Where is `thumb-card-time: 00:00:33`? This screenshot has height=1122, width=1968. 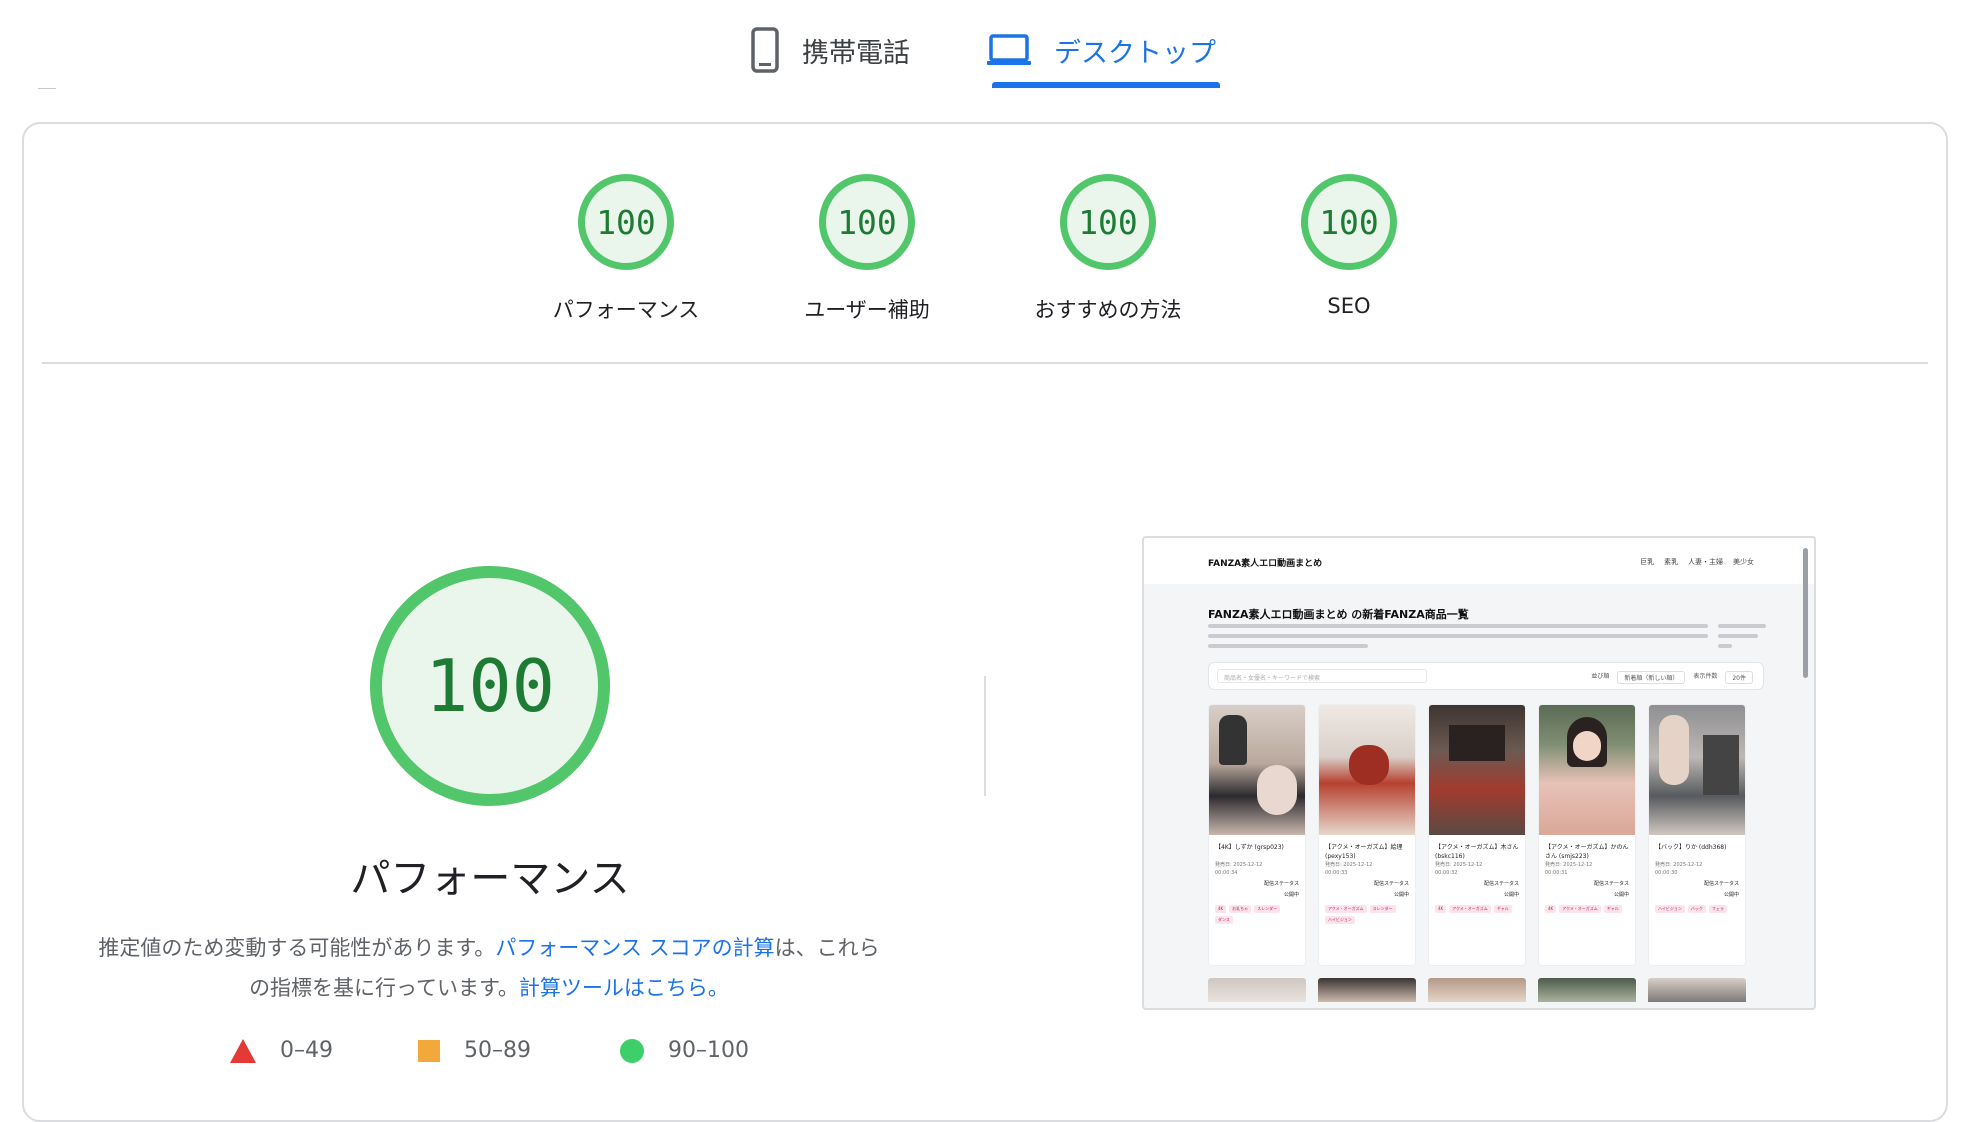 thumb-card-time: 00:00:33 is located at coordinates (1336, 873).